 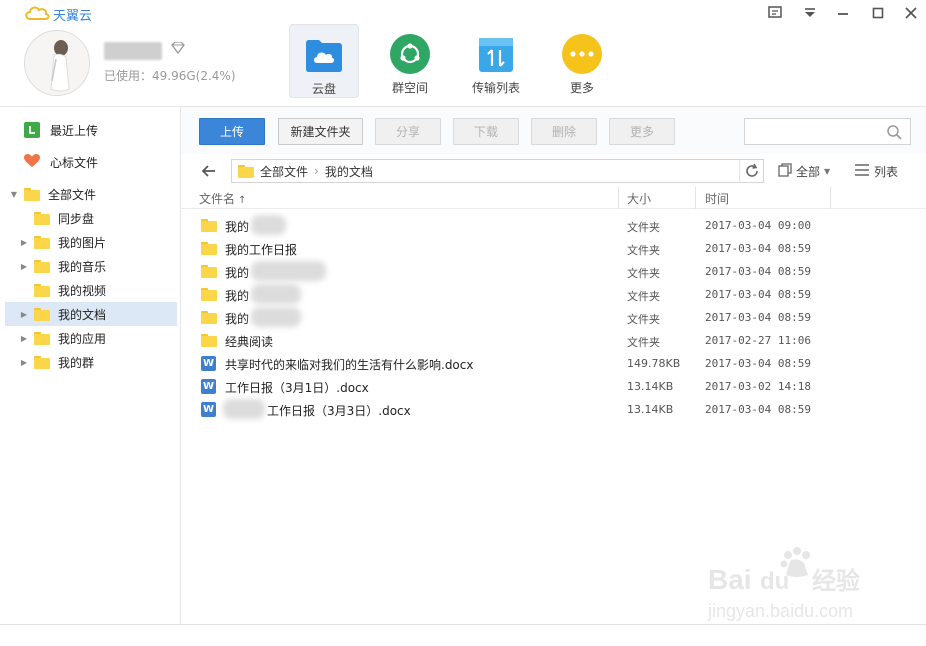 What do you see at coordinates (72, 194) in the screenshot?
I see `sidebar-item-label: 全部文件` at bounding box center [72, 194].